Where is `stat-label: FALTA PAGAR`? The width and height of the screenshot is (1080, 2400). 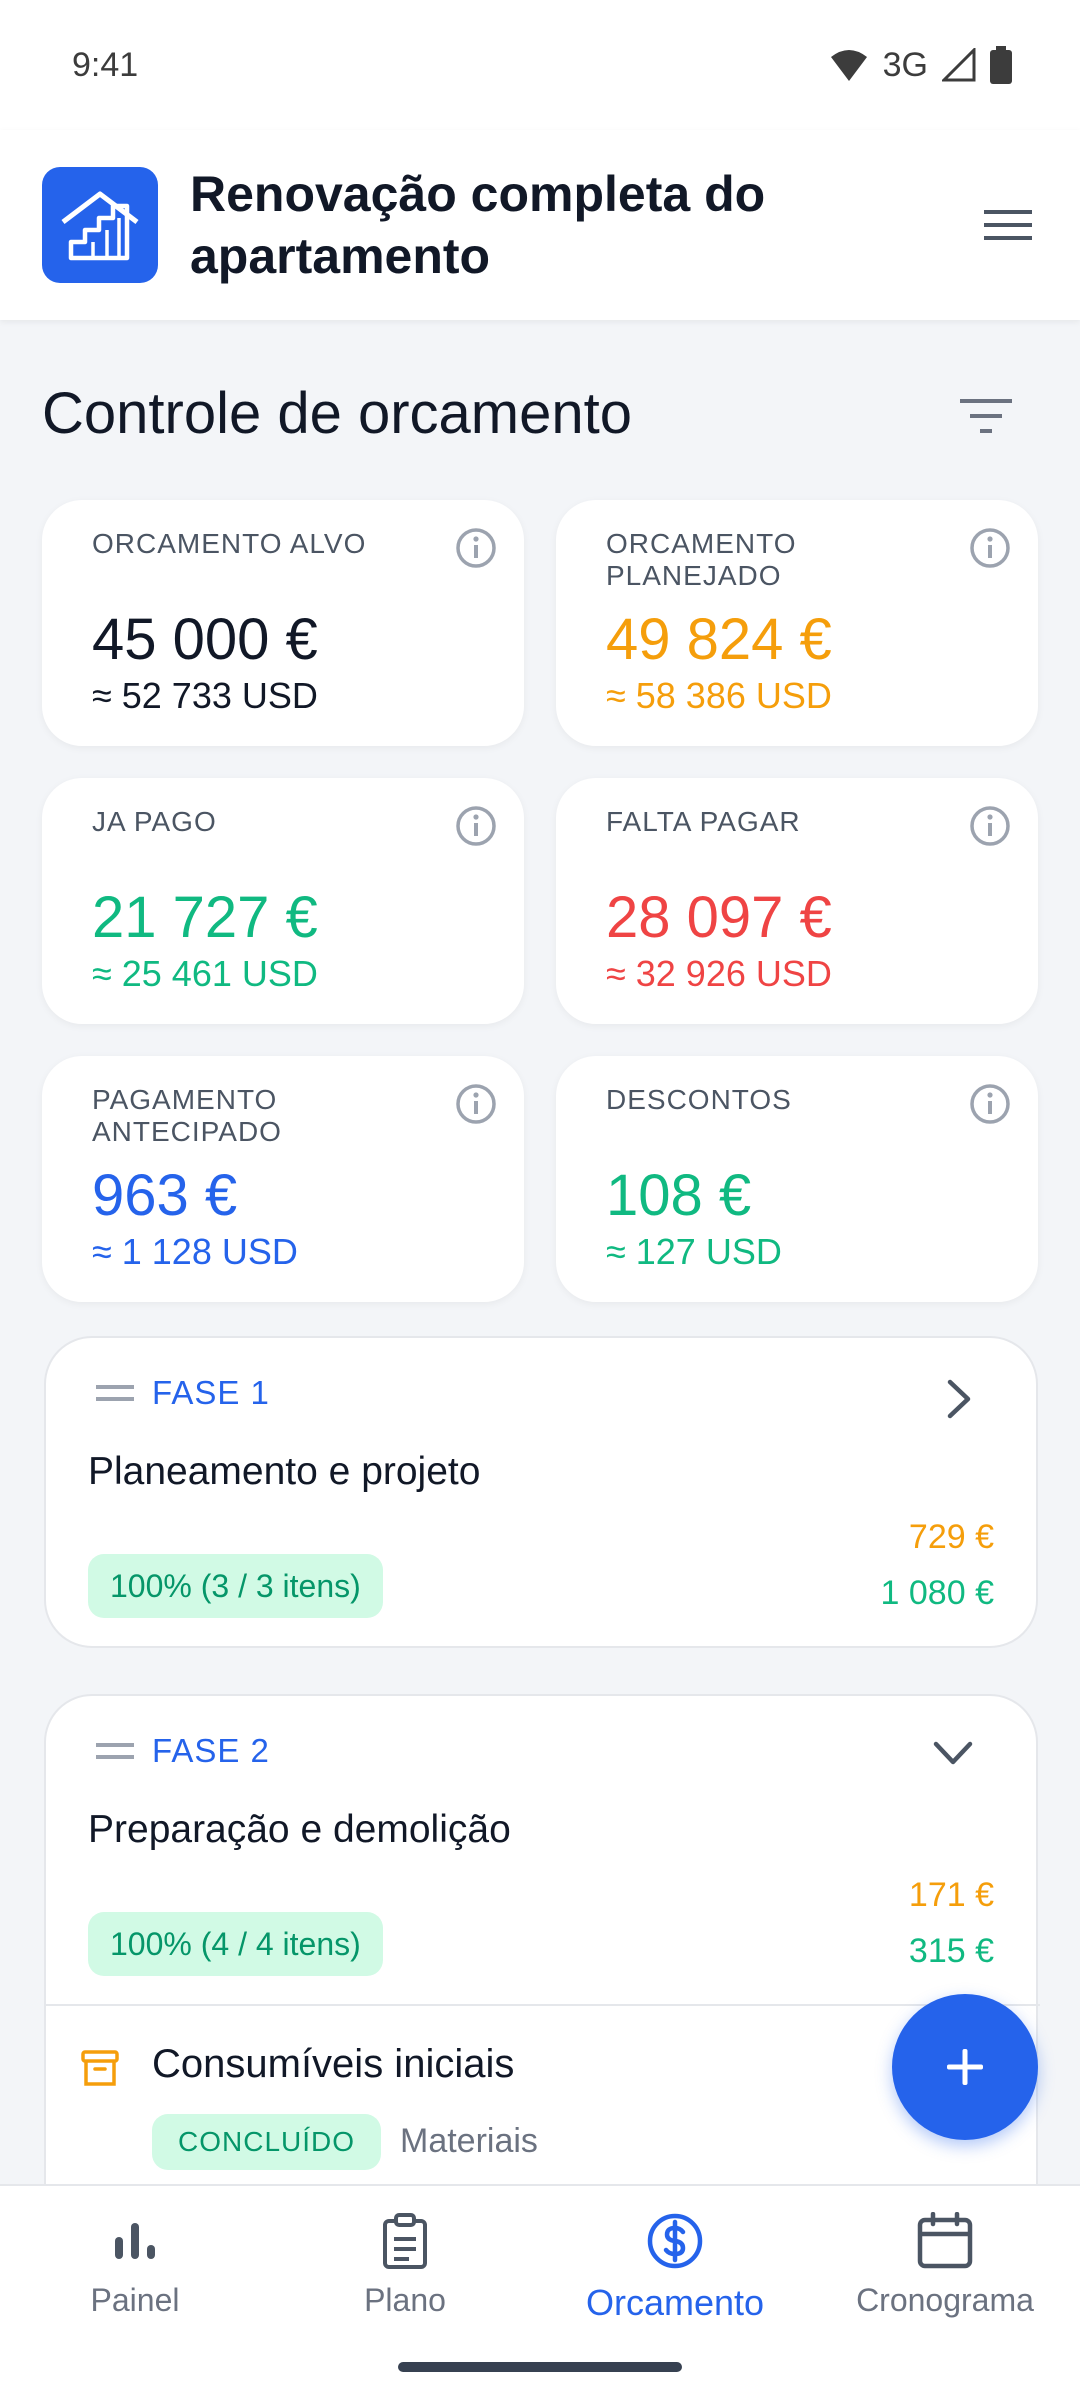
stat-label: FALTA PAGAR is located at coordinates (703, 821).